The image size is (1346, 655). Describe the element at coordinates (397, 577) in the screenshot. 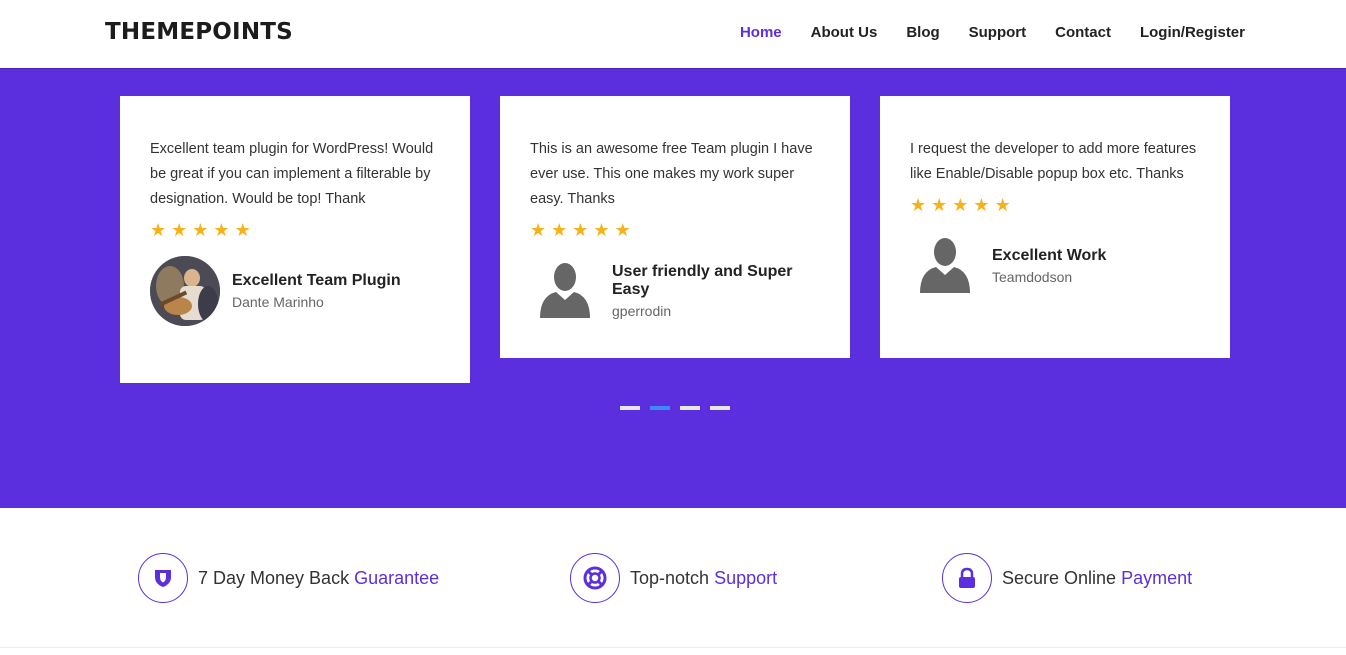

I see `feature-accent: Guarantee` at that location.